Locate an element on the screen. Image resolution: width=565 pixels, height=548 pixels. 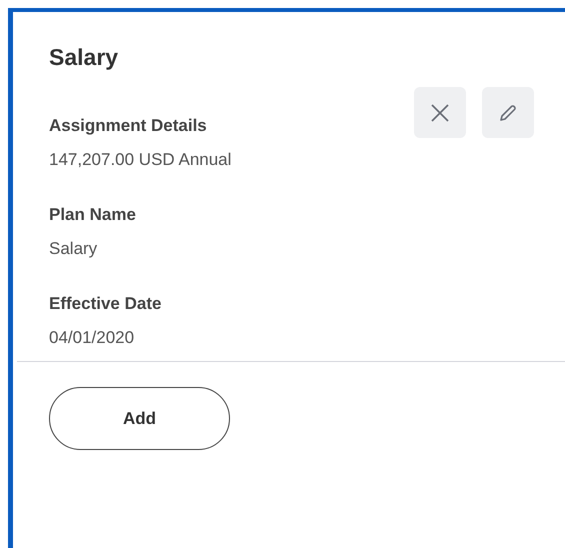
field-value: Salary is located at coordinates (73, 249).